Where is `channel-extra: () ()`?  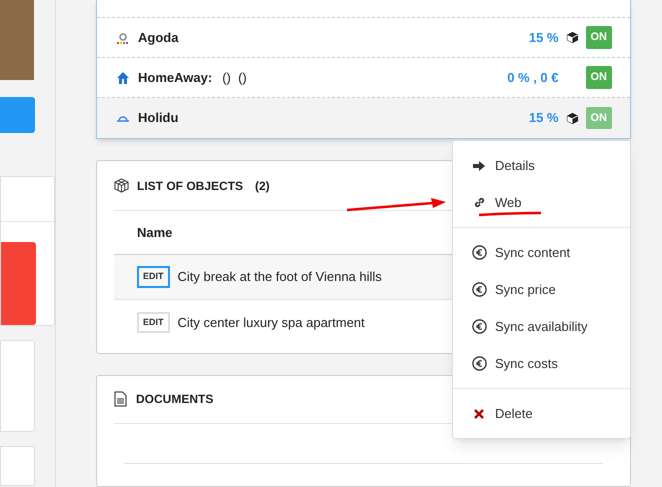 channel-extra: () () is located at coordinates (234, 77).